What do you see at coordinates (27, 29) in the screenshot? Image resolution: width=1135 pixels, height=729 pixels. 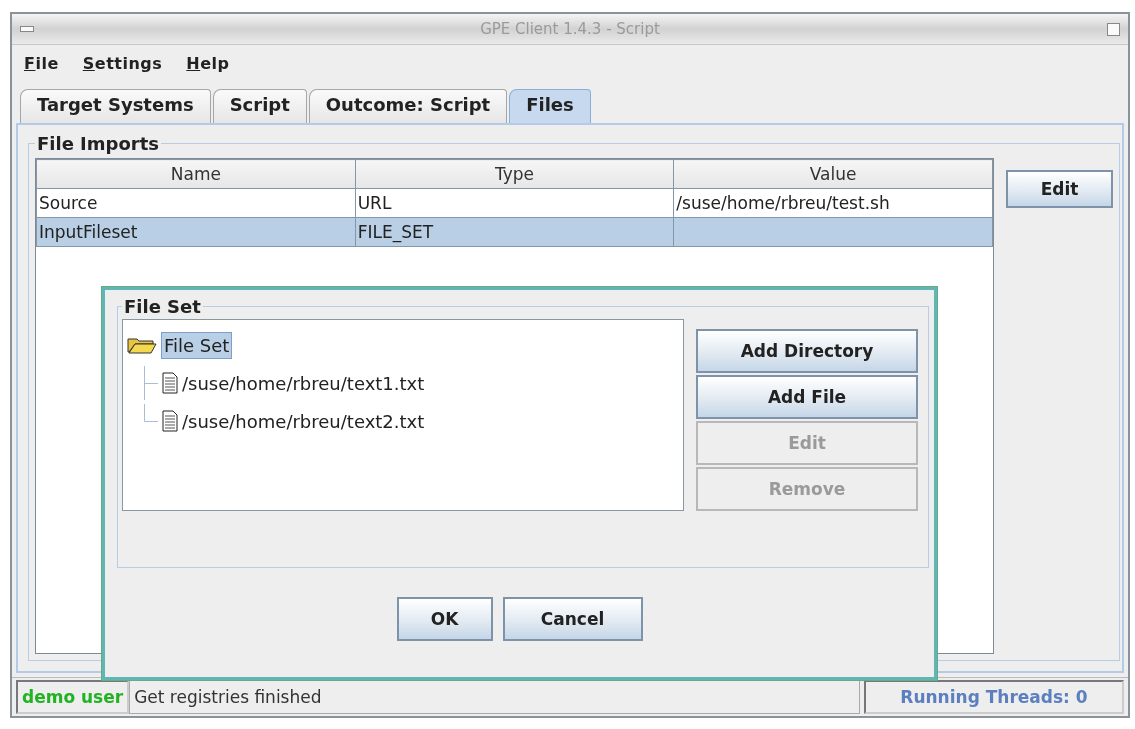 I see `minimize-icon` at bounding box center [27, 29].